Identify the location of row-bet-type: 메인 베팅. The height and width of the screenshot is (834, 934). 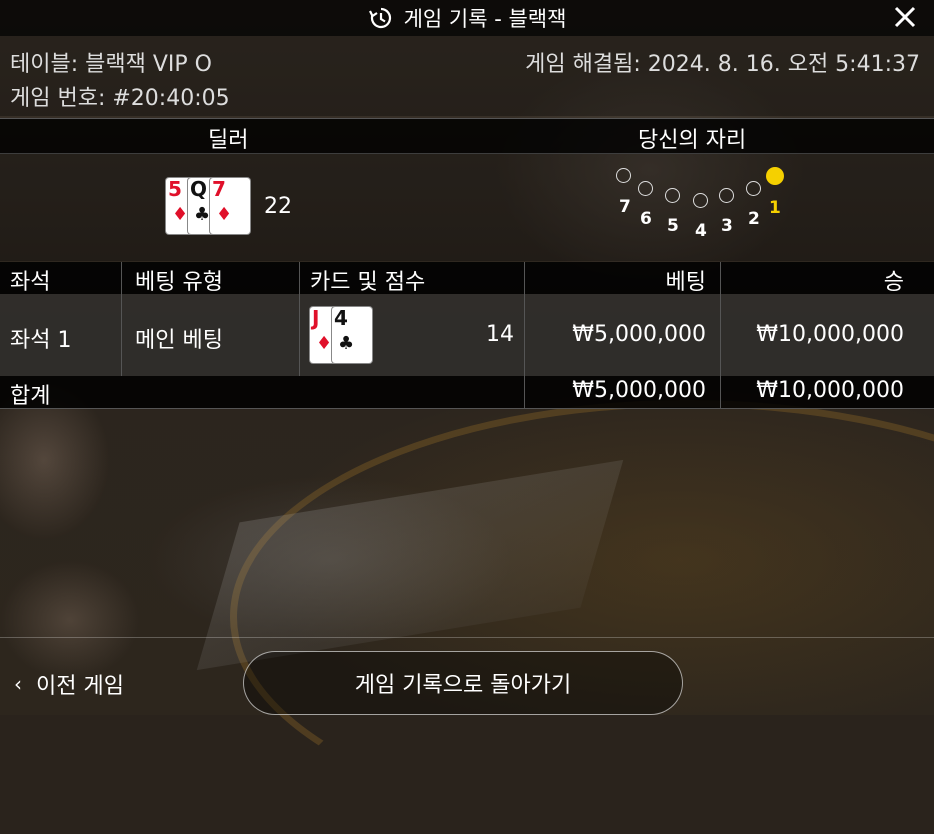
(179, 340).